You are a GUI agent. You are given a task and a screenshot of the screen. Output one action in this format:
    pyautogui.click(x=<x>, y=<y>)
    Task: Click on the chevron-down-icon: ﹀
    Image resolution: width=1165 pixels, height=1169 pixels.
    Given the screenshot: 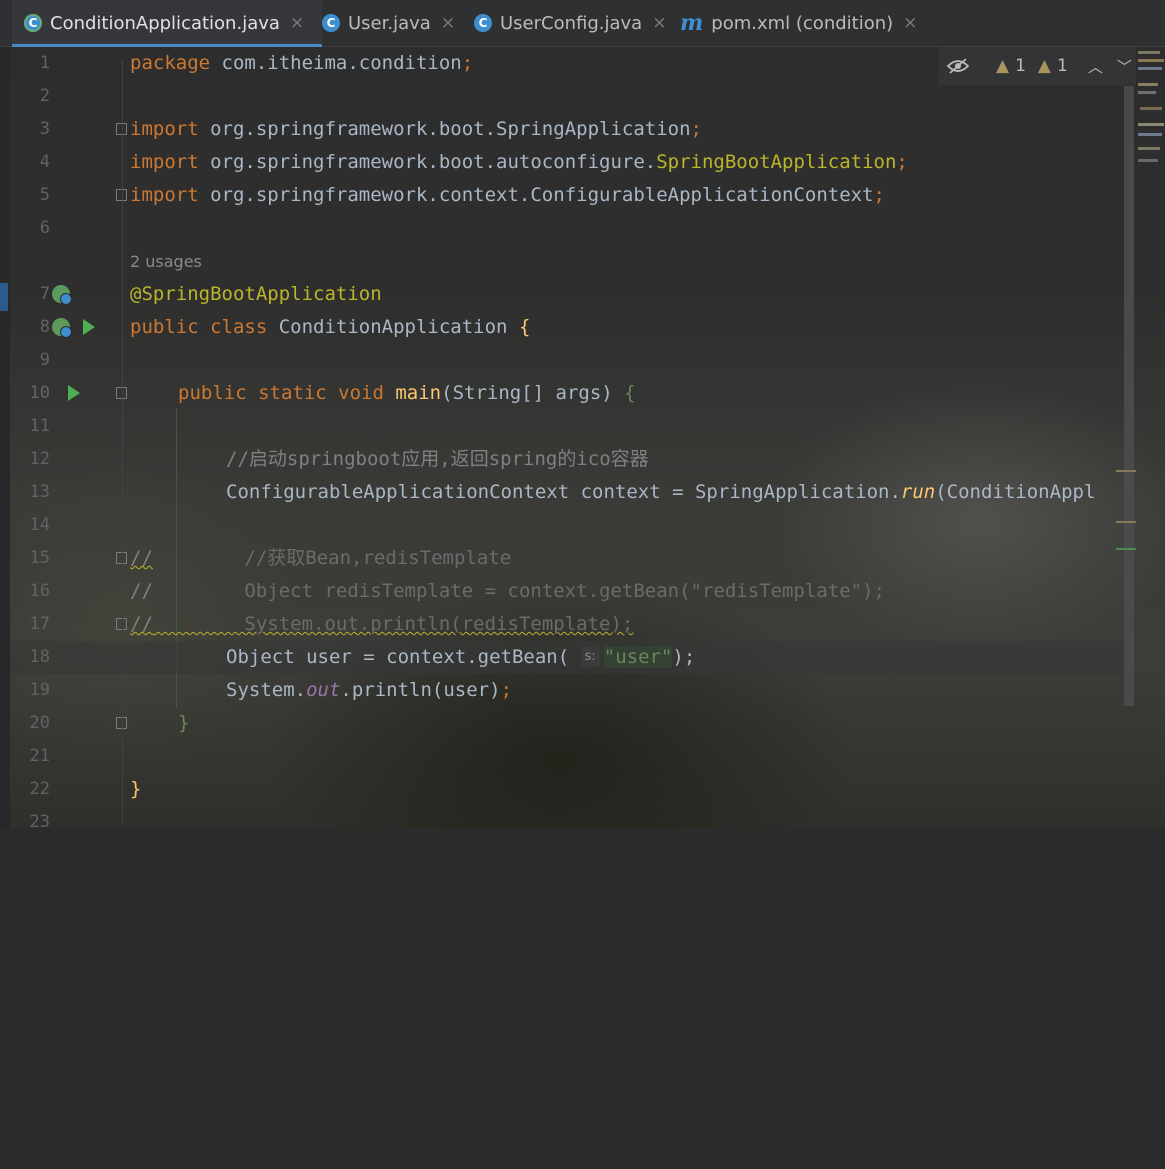 What is the action you would take?
    pyautogui.click(x=1124, y=66)
    